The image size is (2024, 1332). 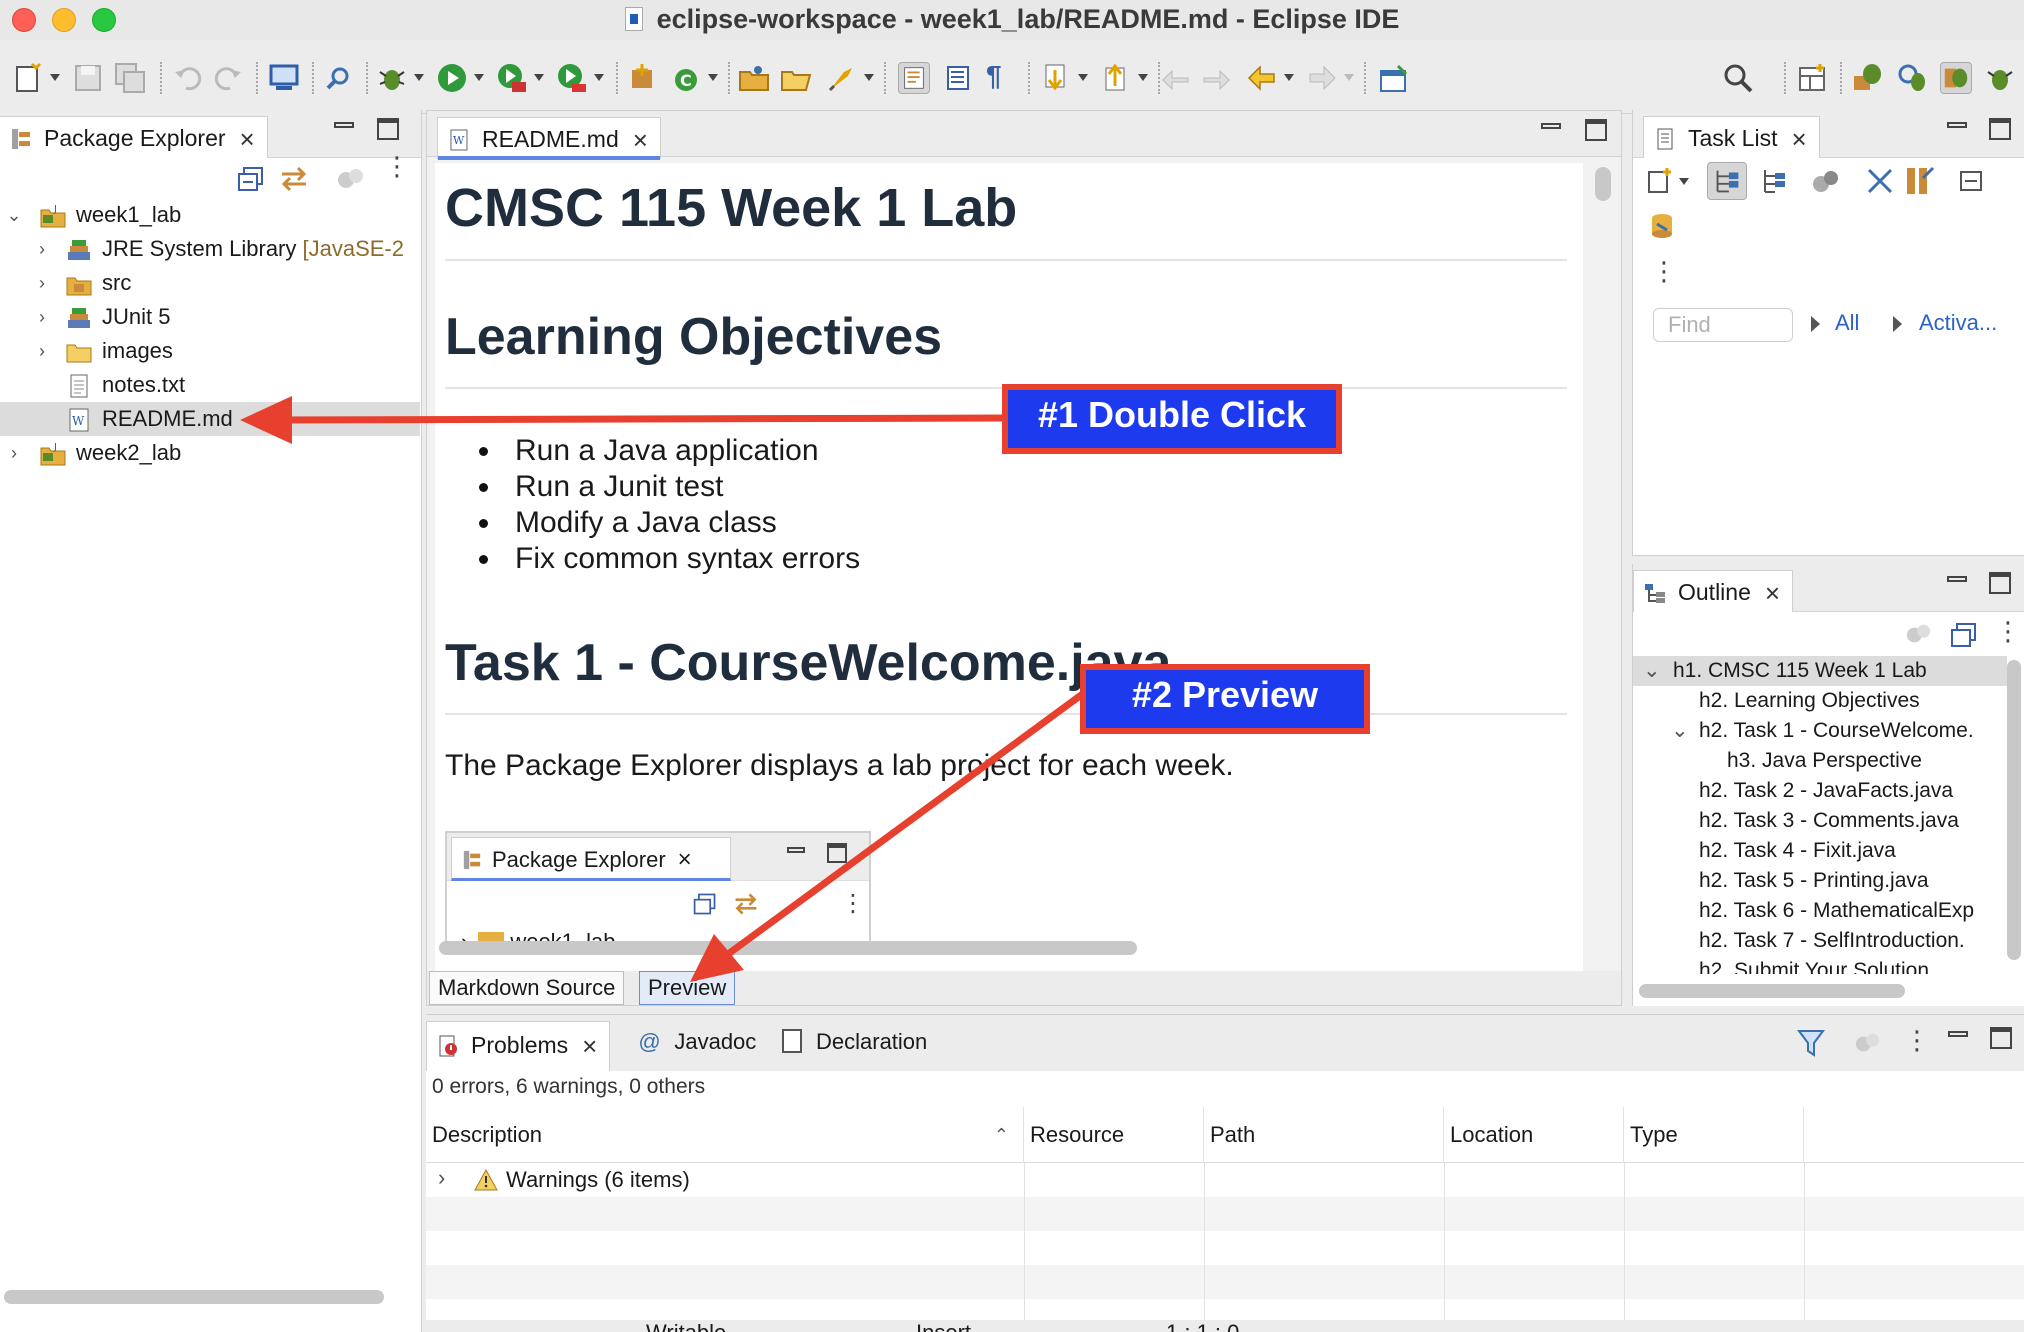 I want to click on all-link: All, so click(x=1847, y=323).